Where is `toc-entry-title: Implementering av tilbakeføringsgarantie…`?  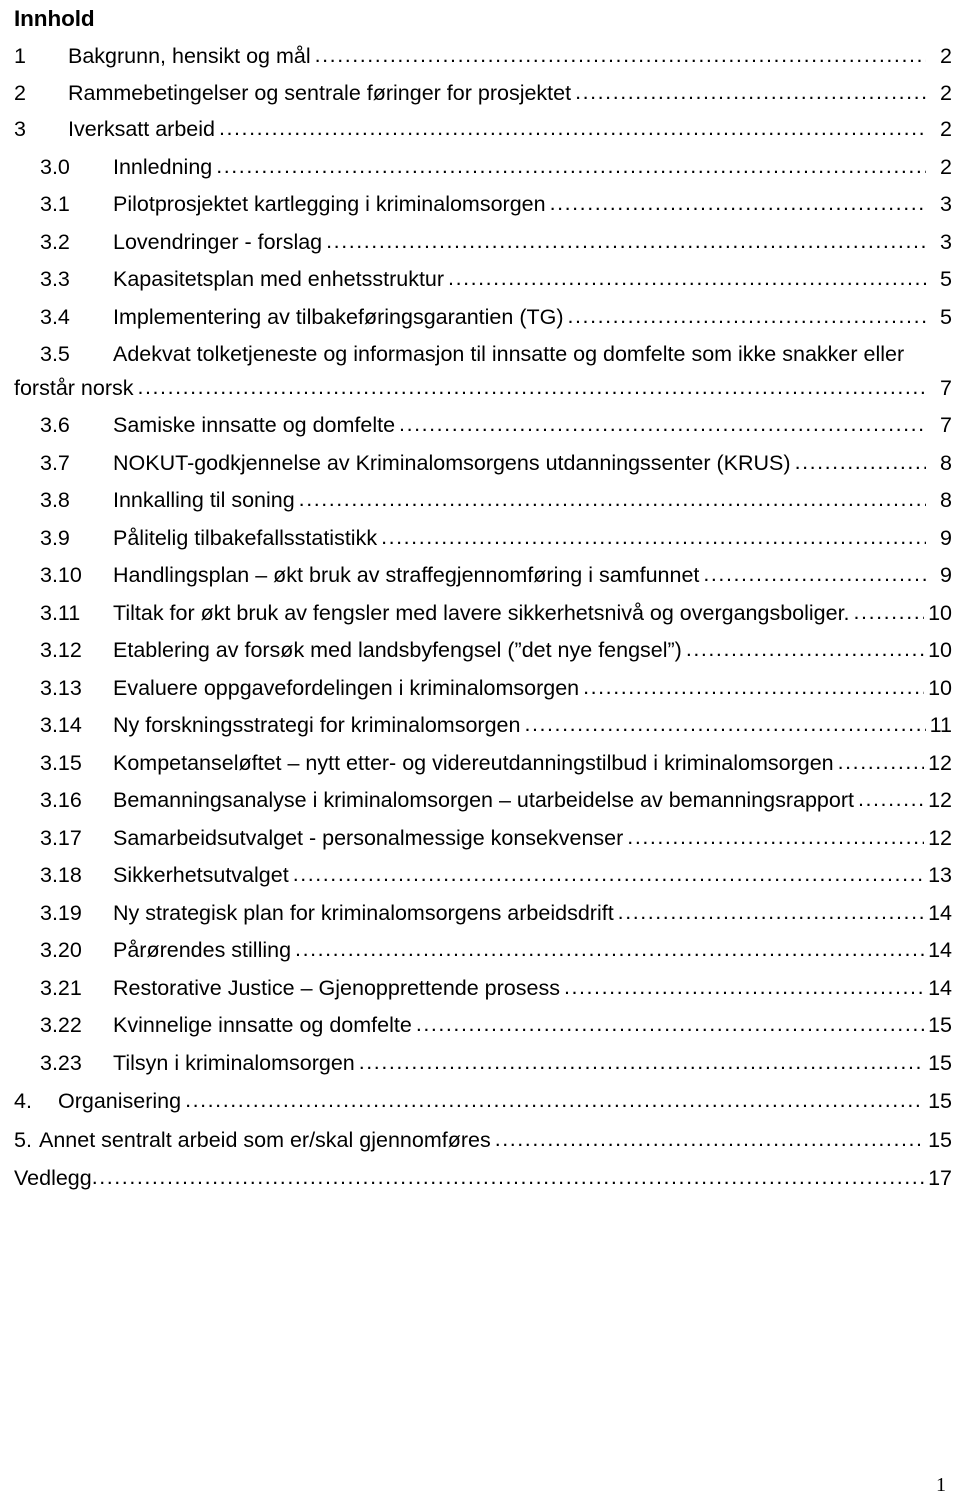 toc-entry-title: Implementering av tilbakeføringsgarantie… is located at coordinates (338, 316).